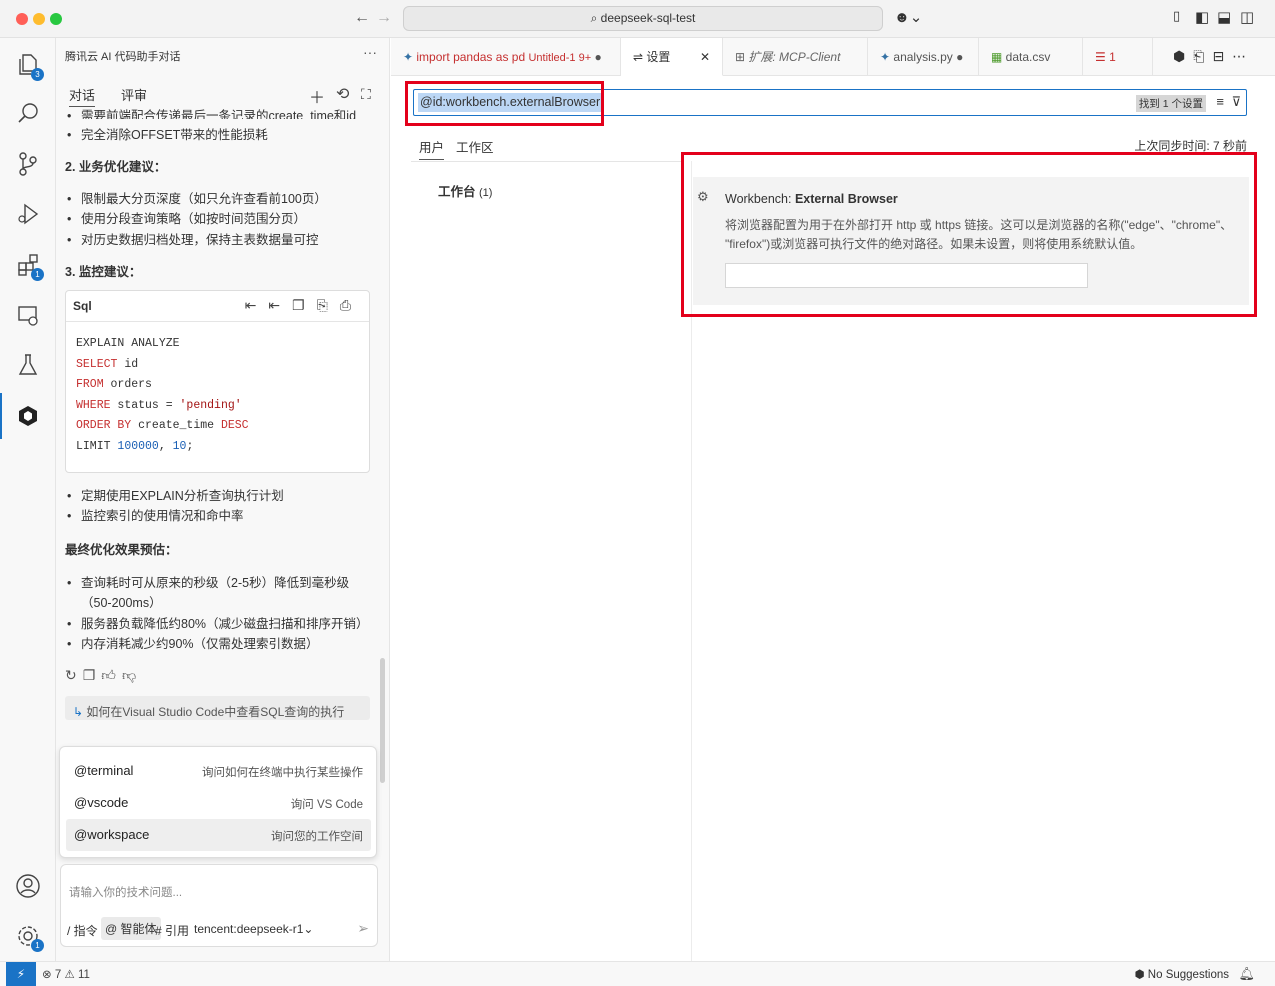  Describe the element at coordinates (363, 928) in the screenshot. I see `send-icon: ➢` at that location.